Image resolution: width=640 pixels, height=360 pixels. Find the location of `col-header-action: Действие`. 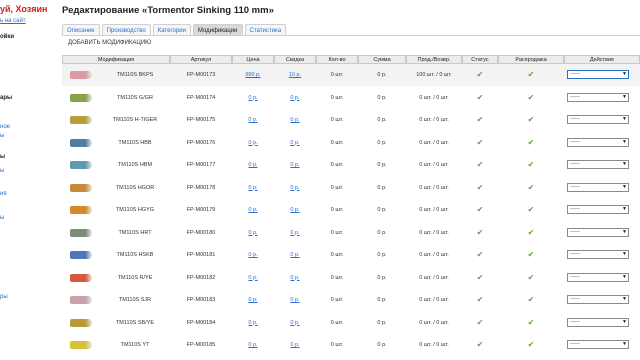

col-header-action: Действие is located at coordinates (602, 59).